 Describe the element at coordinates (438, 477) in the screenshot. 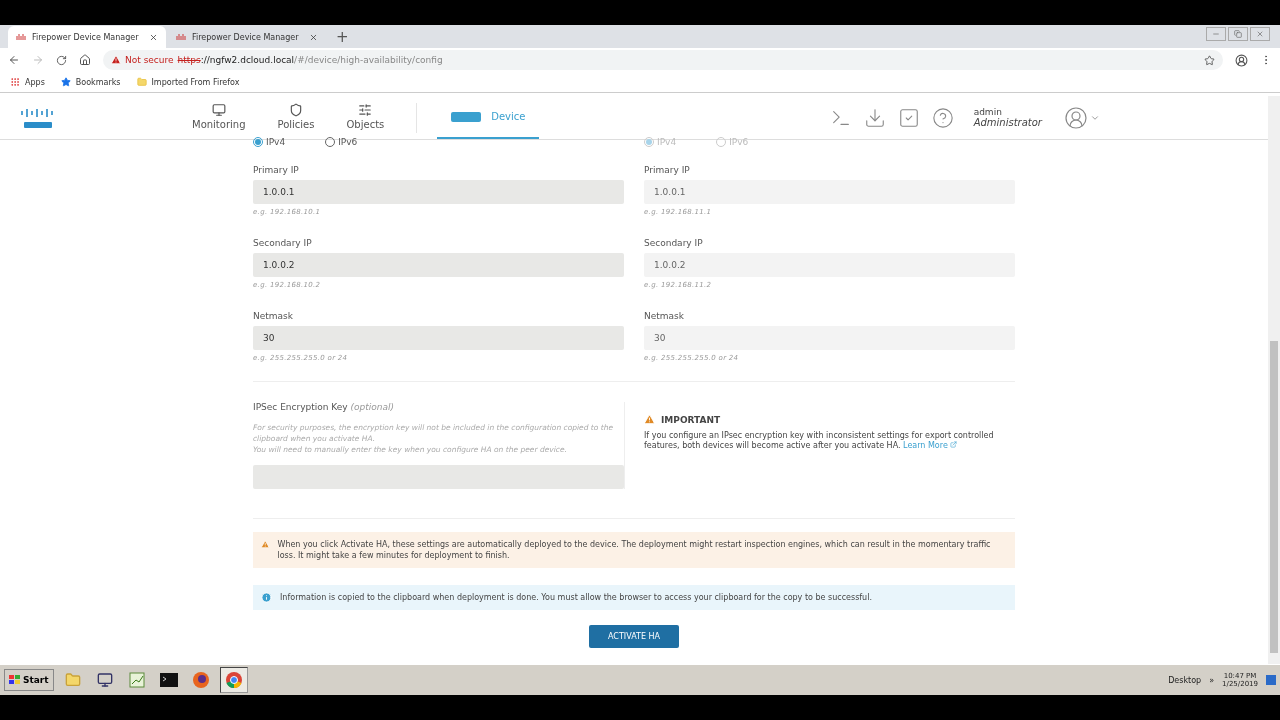

I see `input-field` at that location.